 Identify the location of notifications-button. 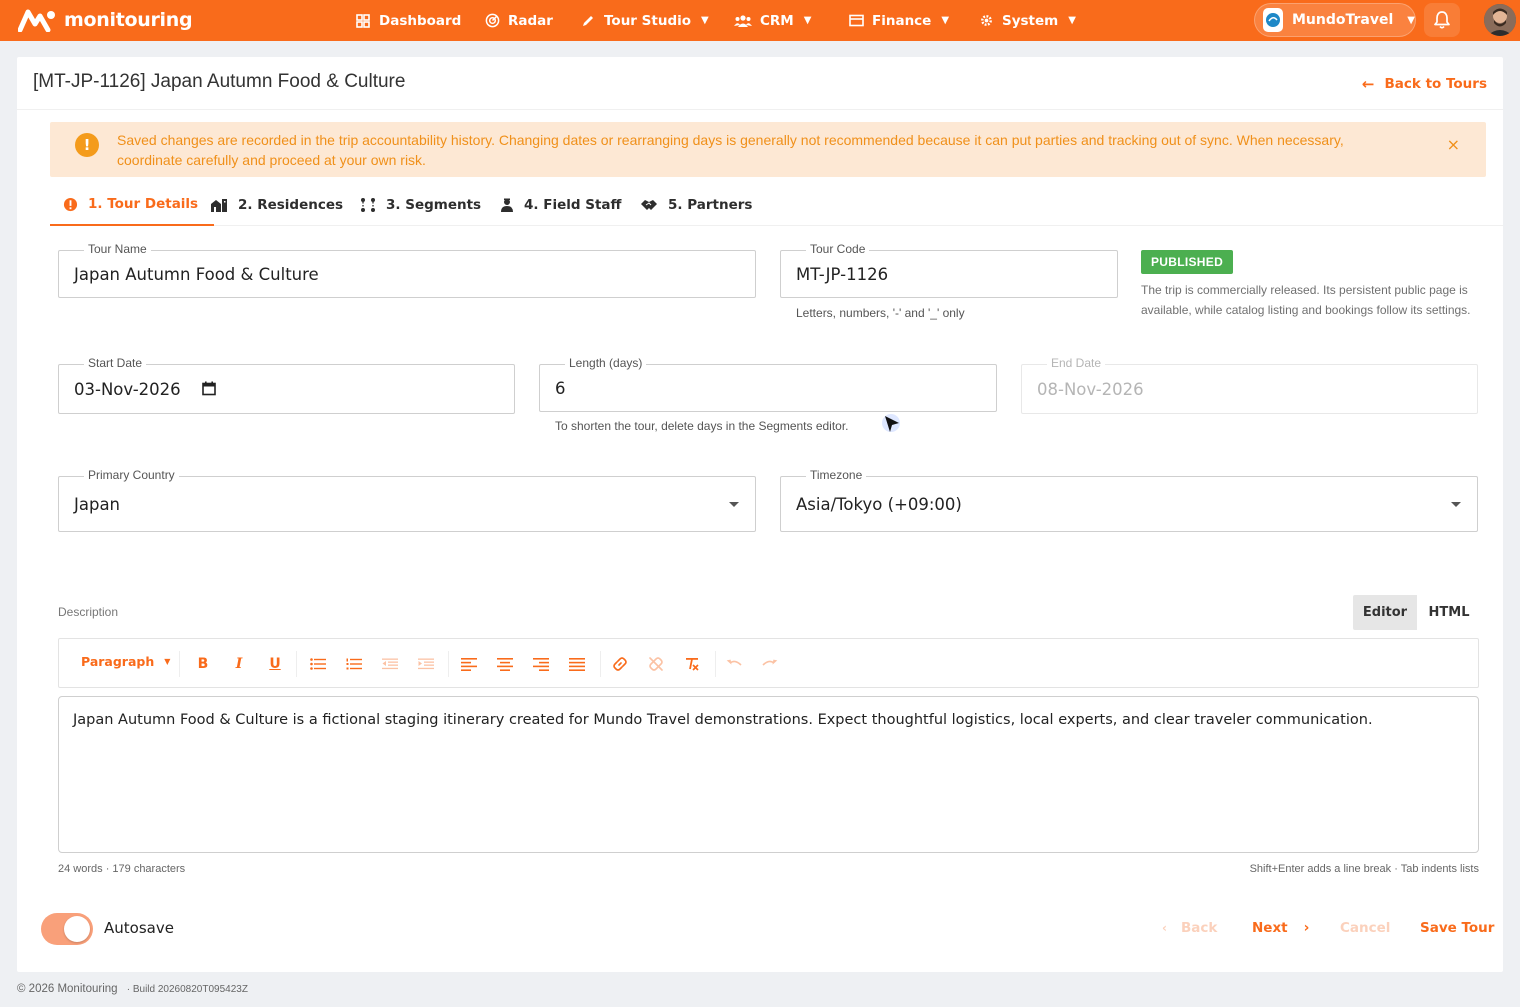
(1442, 20).